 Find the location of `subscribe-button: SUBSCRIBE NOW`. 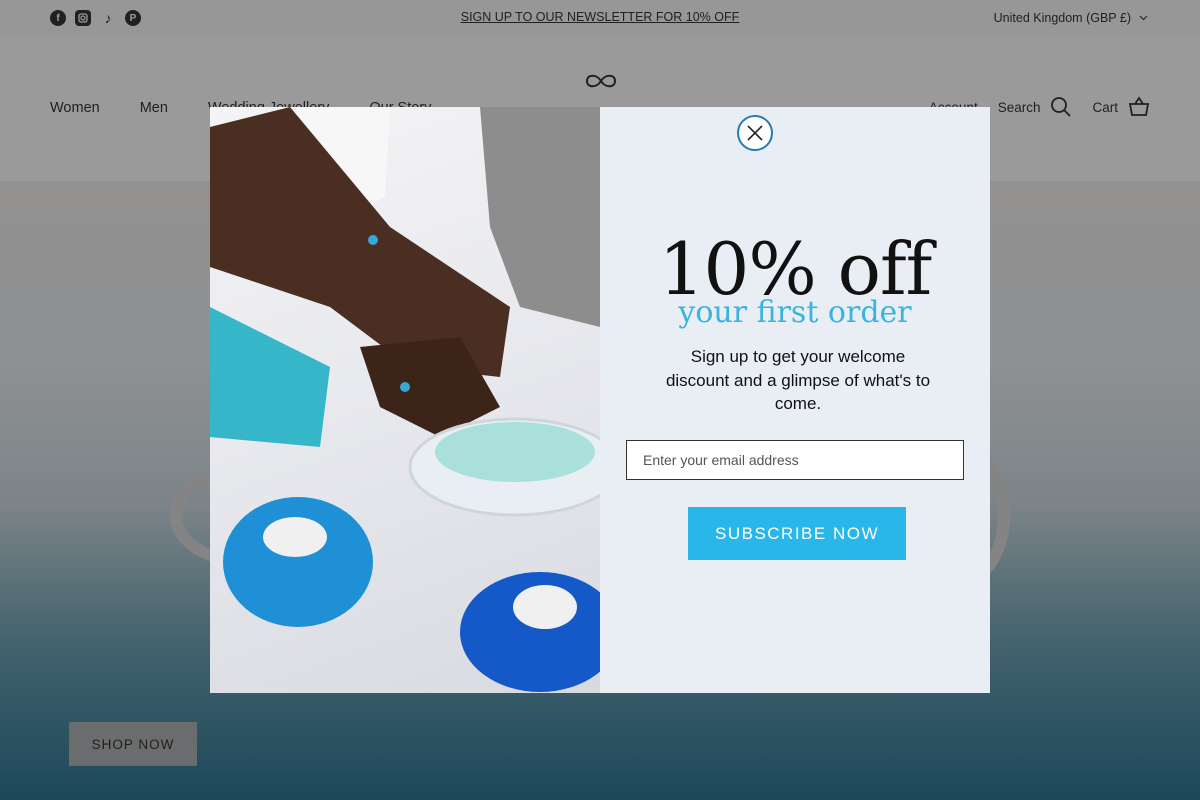

subscribe-button: SUBSCRIBE NOW is located at coordinates (797, 533).